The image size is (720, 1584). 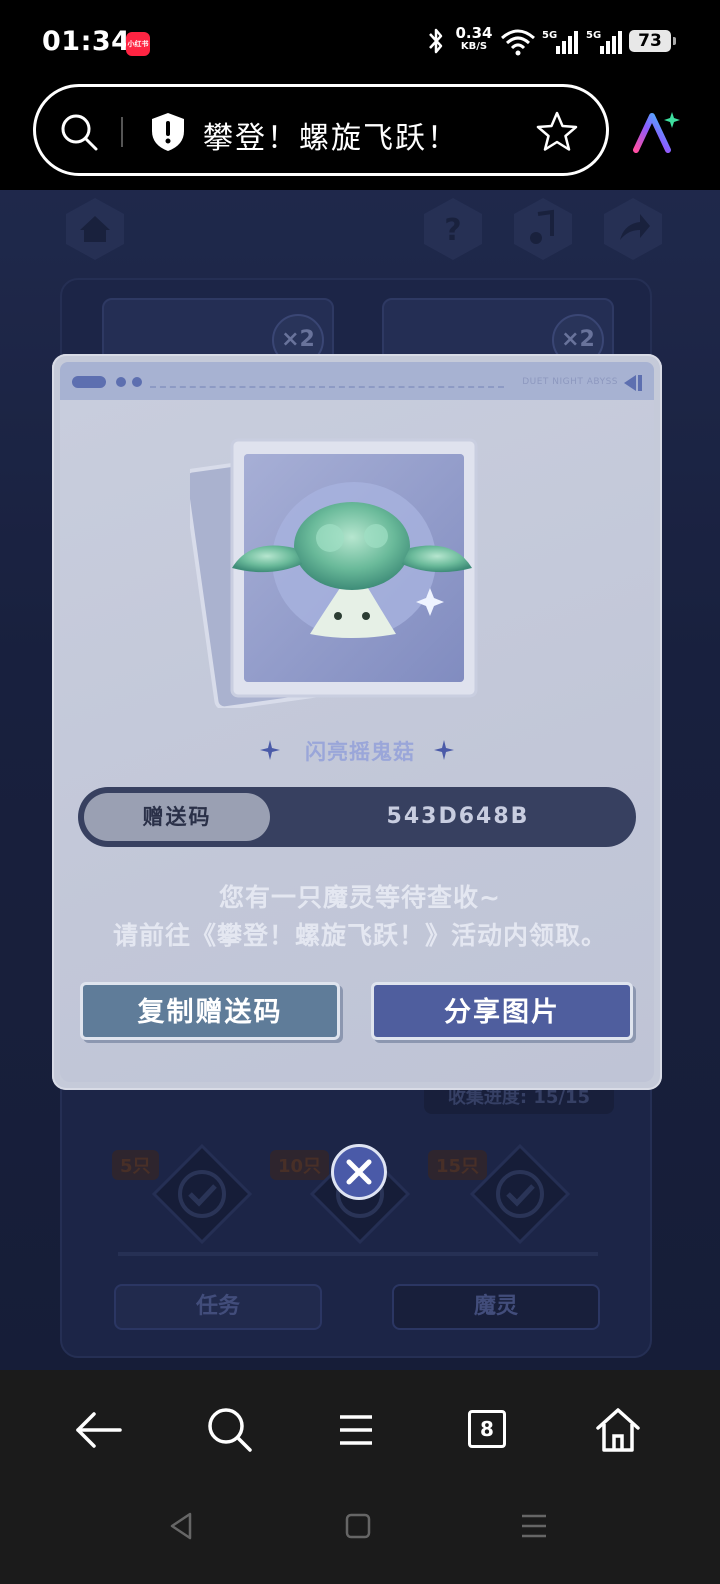 What do you see at coordinates (360, 42) in the screenshot?
I see `status-bar: 01:34 小红书 0.34 KB/S 5G 5G 73` at bounding box center [360, 42].